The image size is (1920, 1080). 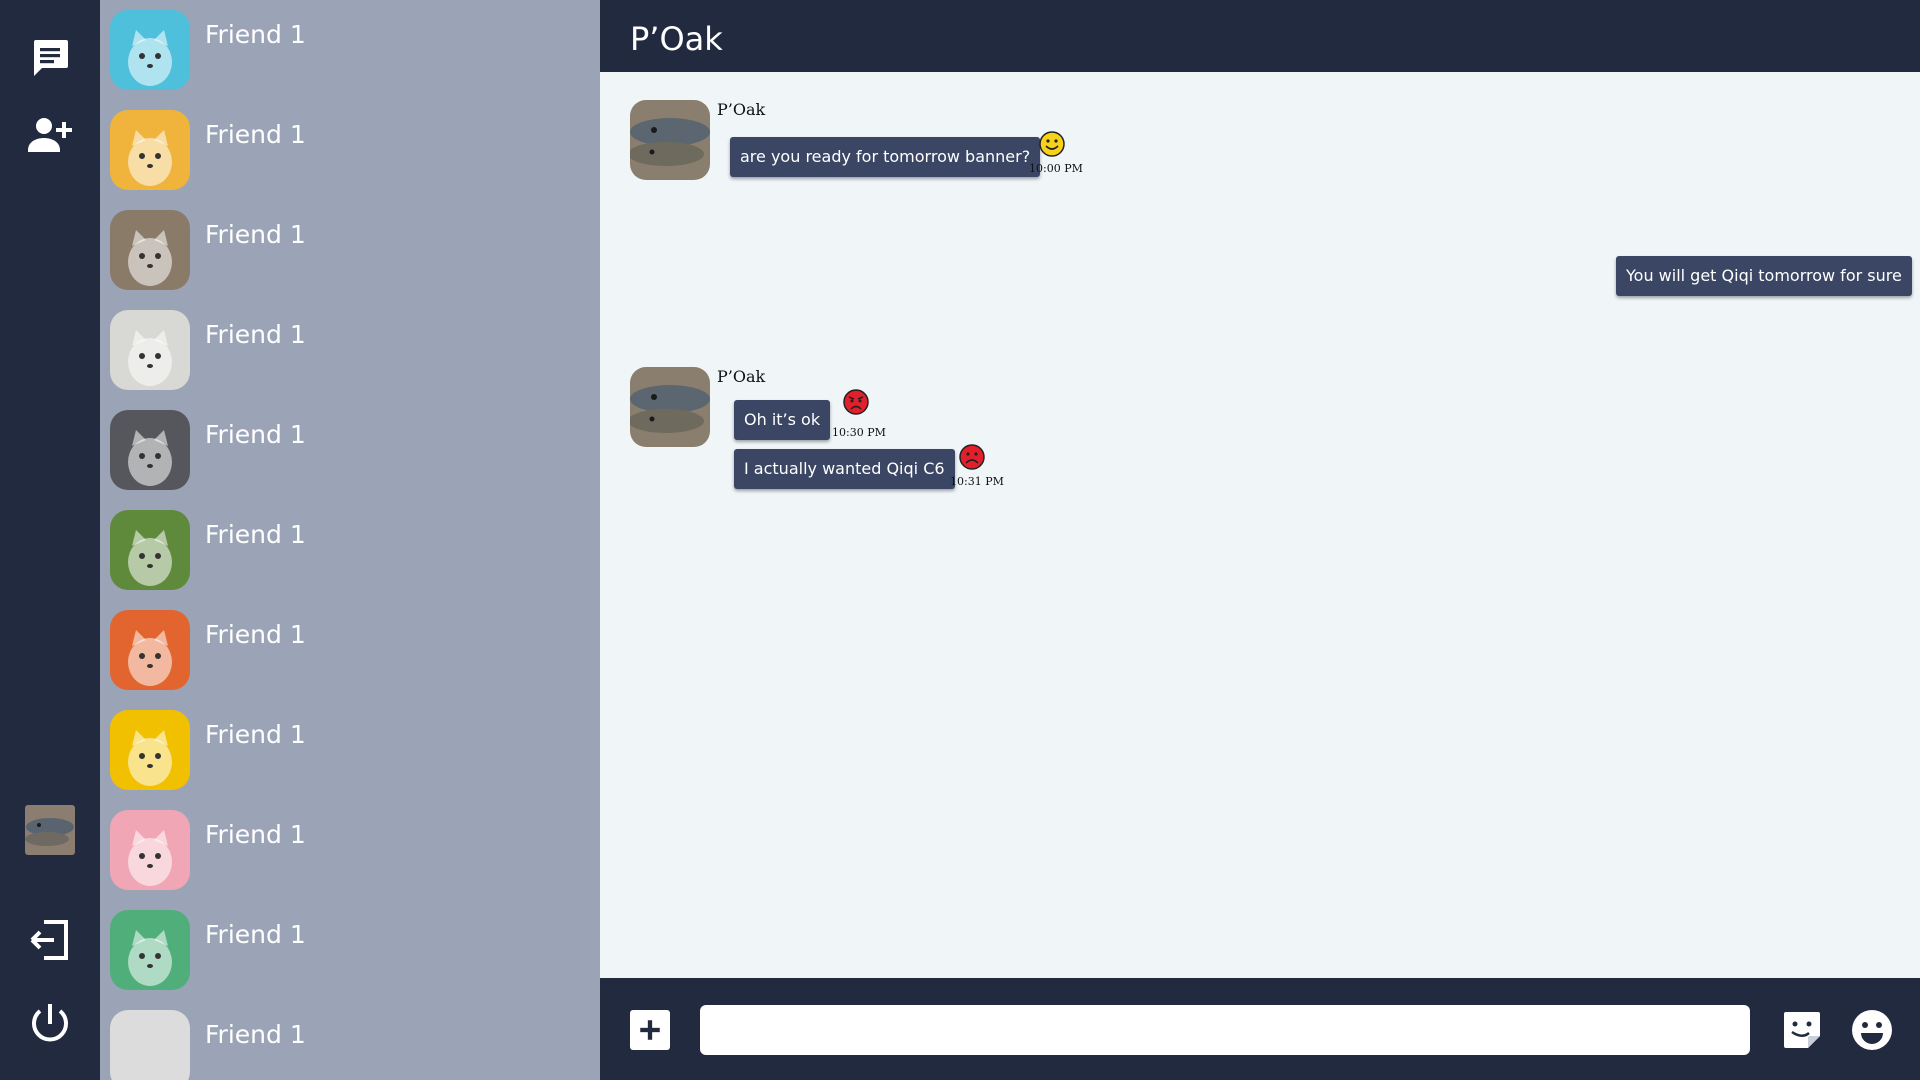 I want to click on add-user-icon, so click(x=50, y=135).